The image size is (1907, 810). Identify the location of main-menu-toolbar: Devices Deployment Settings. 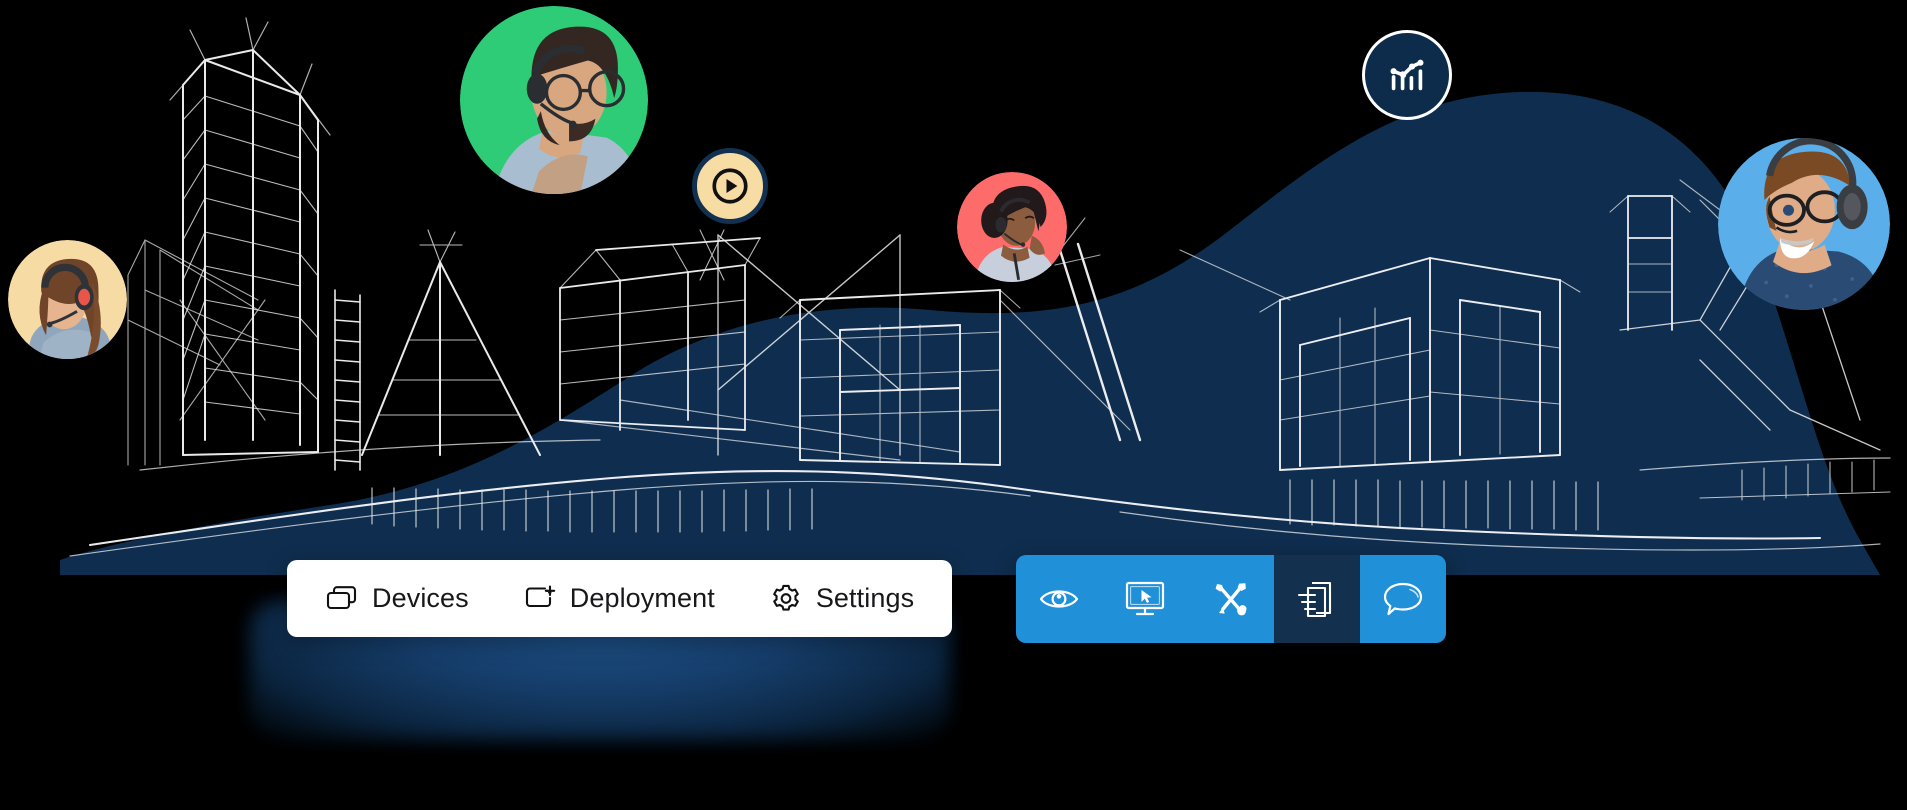
(620, 598).